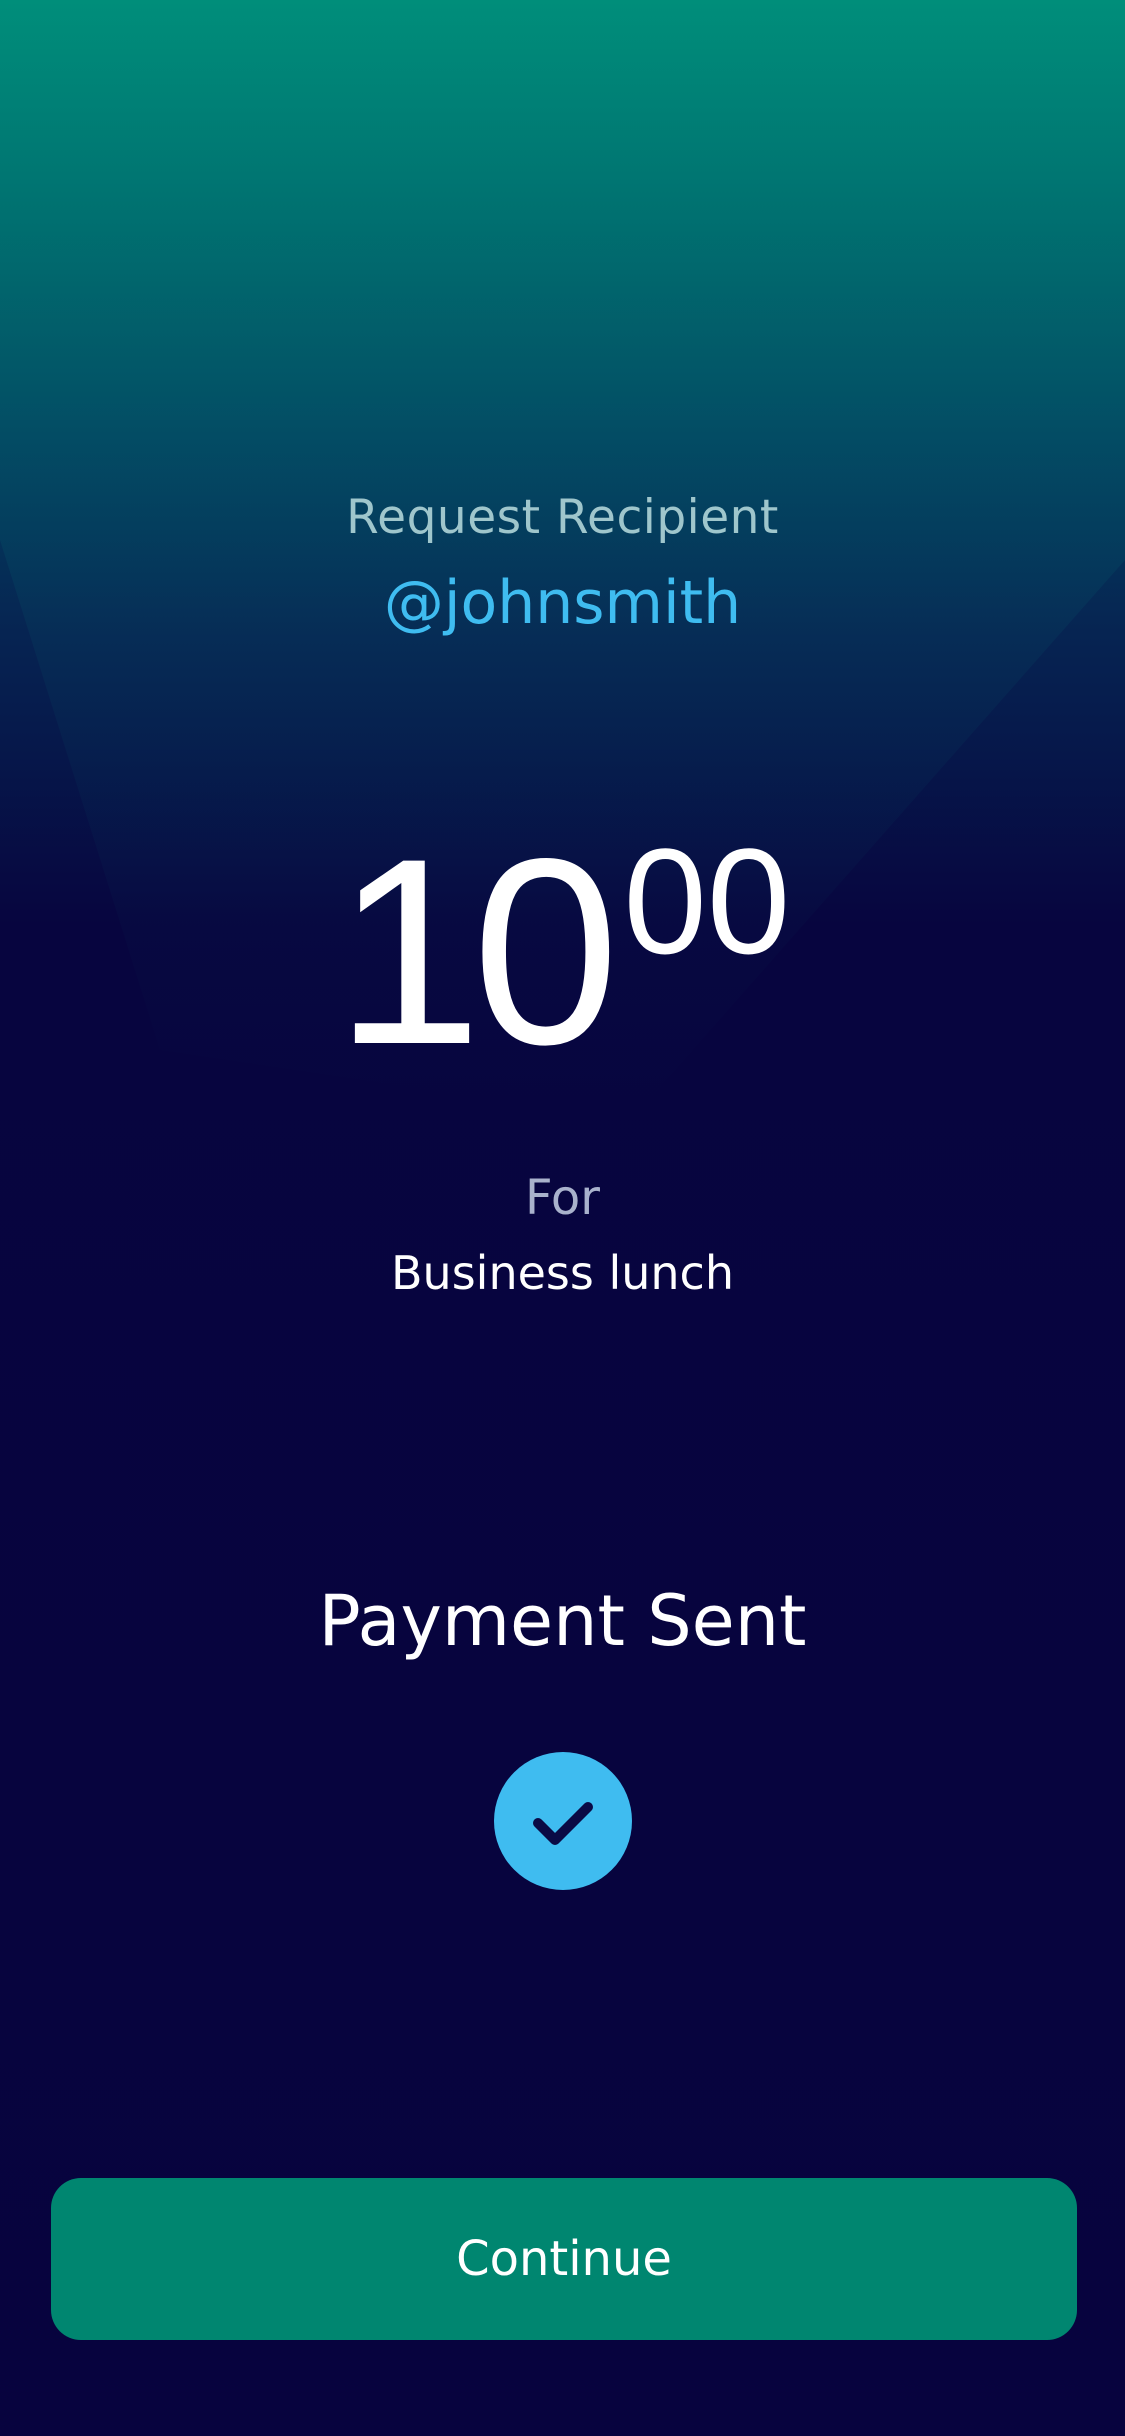  I want to click on memo-label: For, so click(562, 1198).